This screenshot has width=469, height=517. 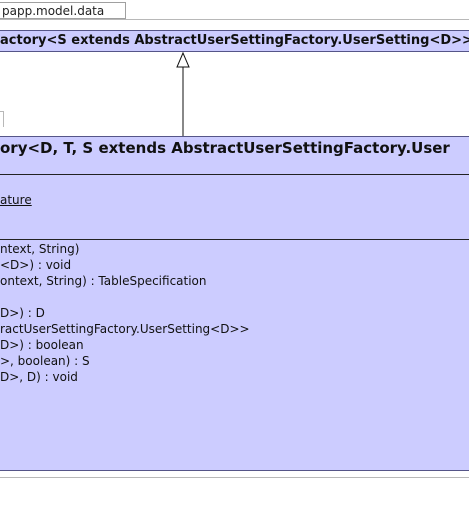 What do you see at coordinates (42, 345) in the screenshot?
I see `operation-item: D>) : boolean` at bounding box center [42, 345].